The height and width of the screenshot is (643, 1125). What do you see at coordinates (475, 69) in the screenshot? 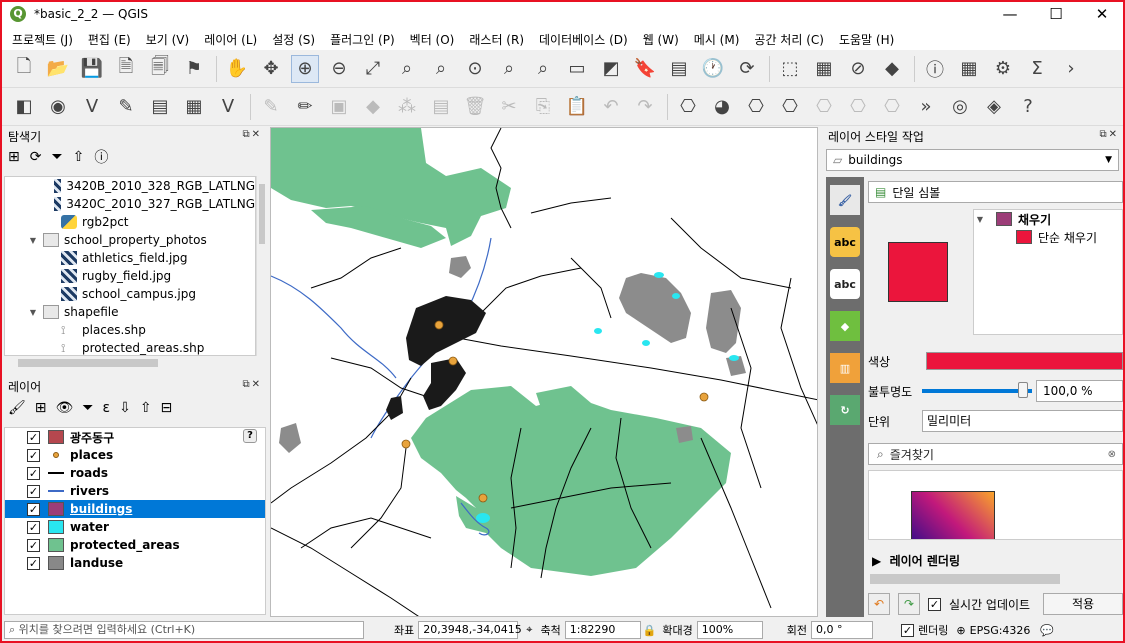
I see `zoom-native-icon: ⊙` at bounding box center [475, 69].